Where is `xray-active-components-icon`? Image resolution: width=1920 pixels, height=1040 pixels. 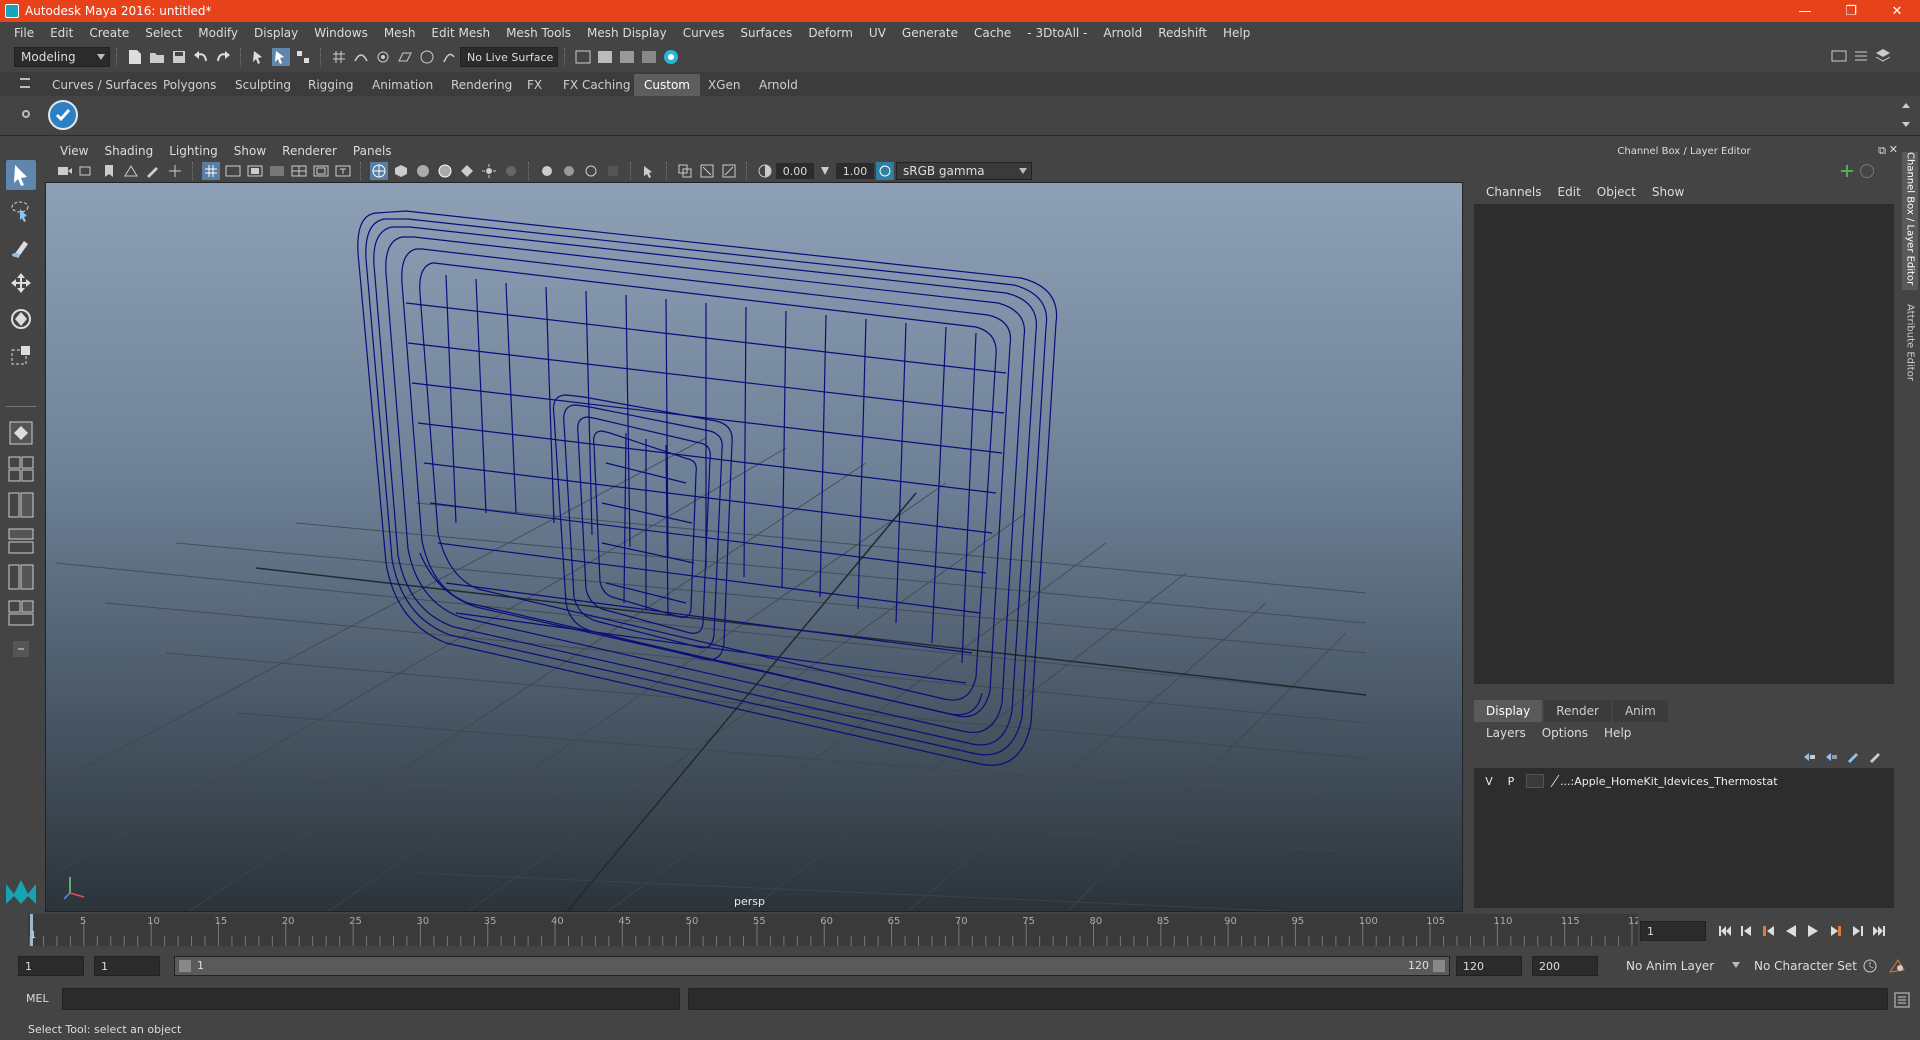
xray-active-components-icon is located at coordinates (707, 171).